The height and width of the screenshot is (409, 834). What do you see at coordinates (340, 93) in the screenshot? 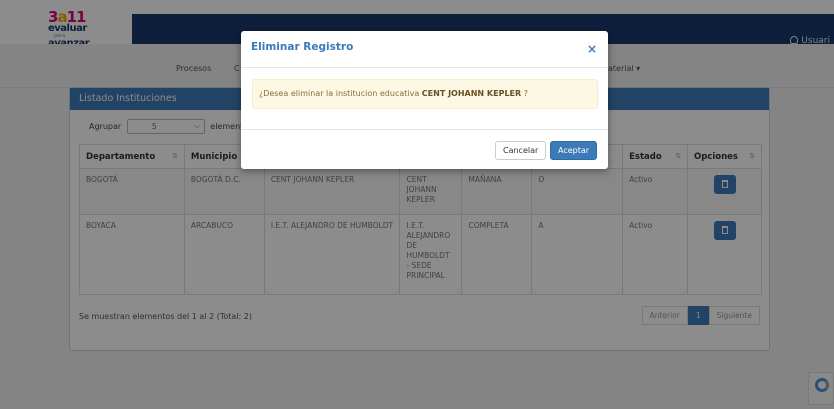
I see `message-prefix: ¿Desea eliminar la institucion educativa` at bounding box center [340, 93].